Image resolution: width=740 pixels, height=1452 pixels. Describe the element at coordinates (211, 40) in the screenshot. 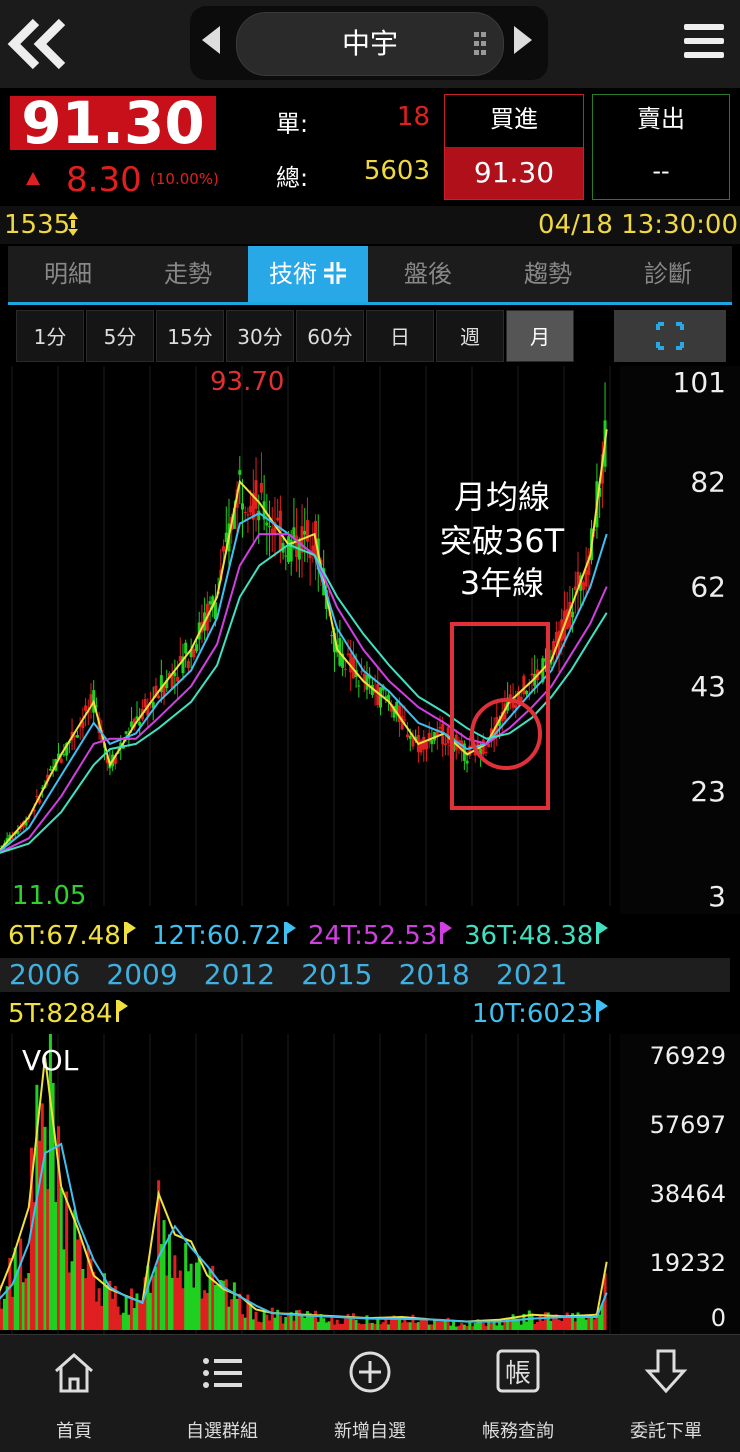

I see `prev-stock-icon` at that location.